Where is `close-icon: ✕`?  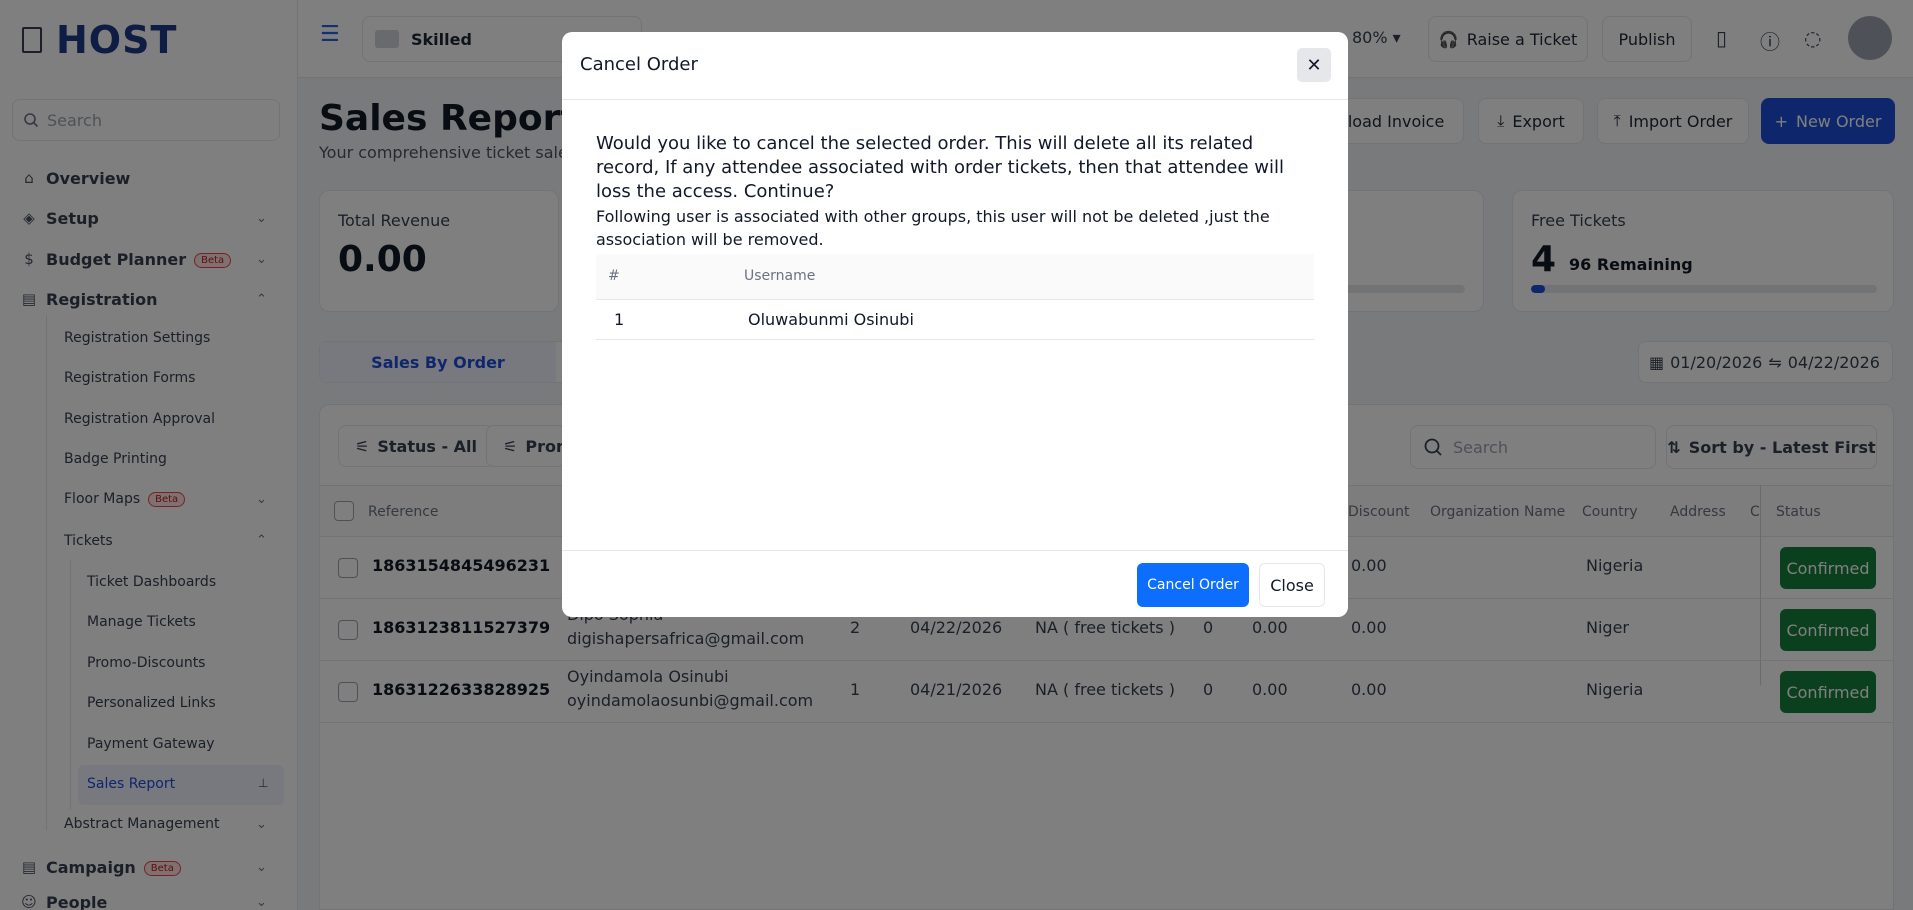
close-icon: ✕ is located at coordinates (1314, 65).